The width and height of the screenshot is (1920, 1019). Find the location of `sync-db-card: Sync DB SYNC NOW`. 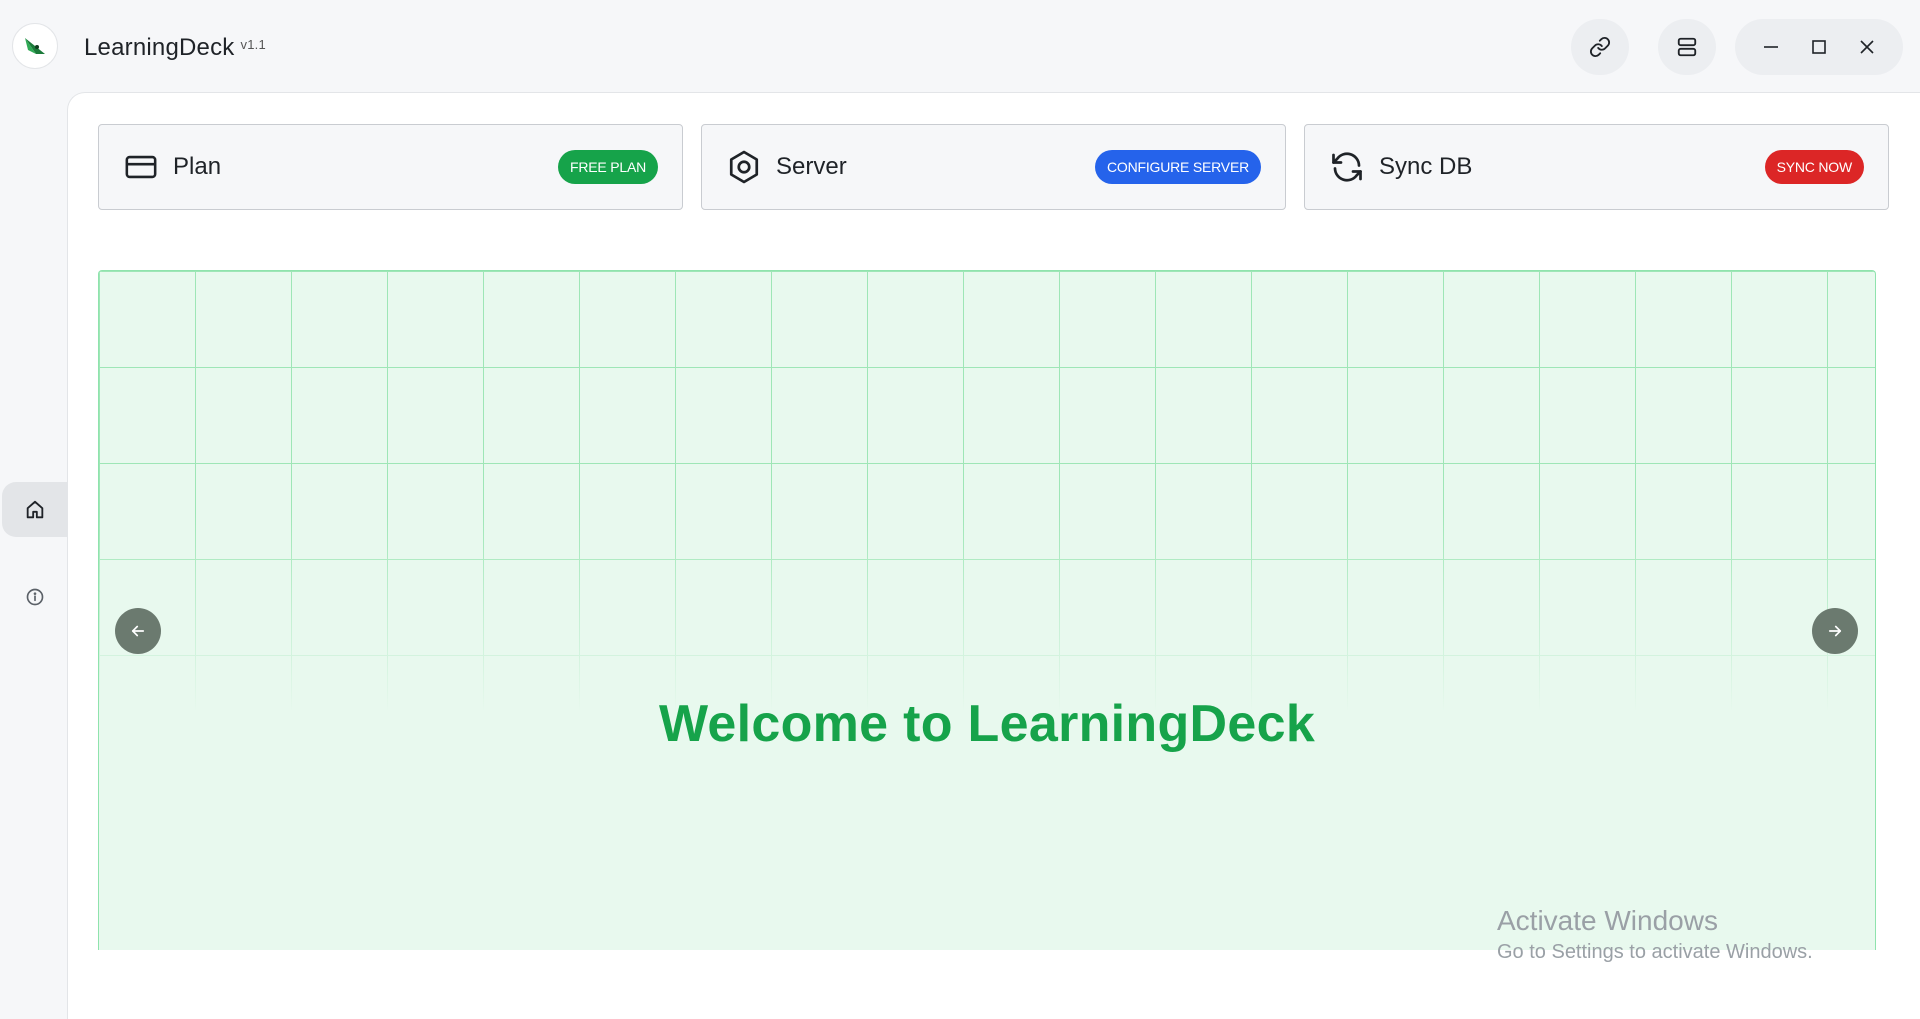

sync-db-card: Sync DB SYNC NOW is located at coordinates (1596, 167).